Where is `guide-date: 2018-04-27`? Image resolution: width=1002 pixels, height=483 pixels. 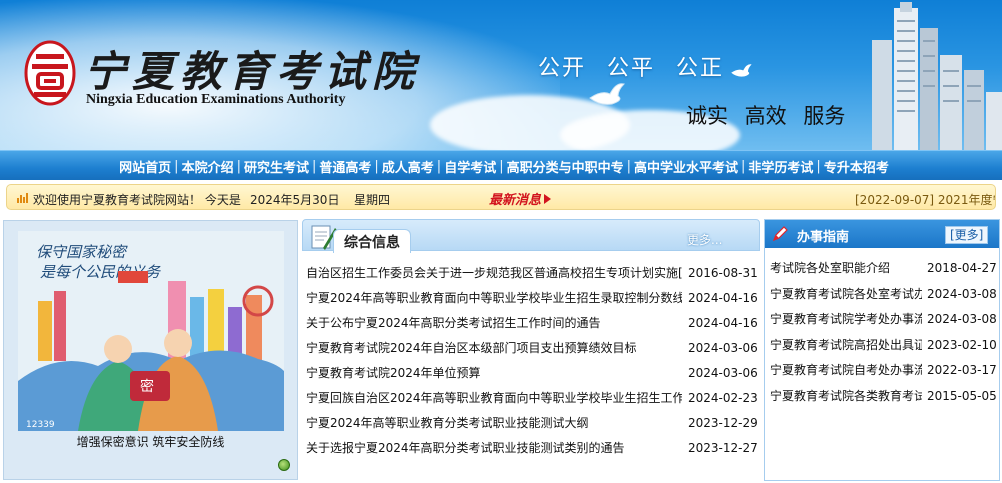 guide-date: 2018-04-27 is located at coordinates (962, 268).